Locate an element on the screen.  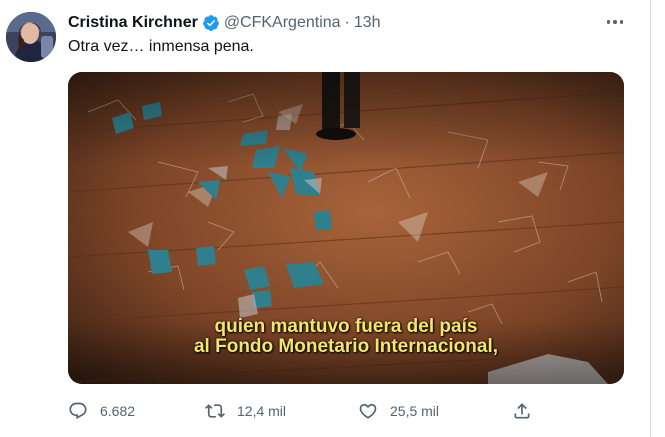
video-caption-line1: quien mantuvo fuera del país is located at coordinates (346, 326).